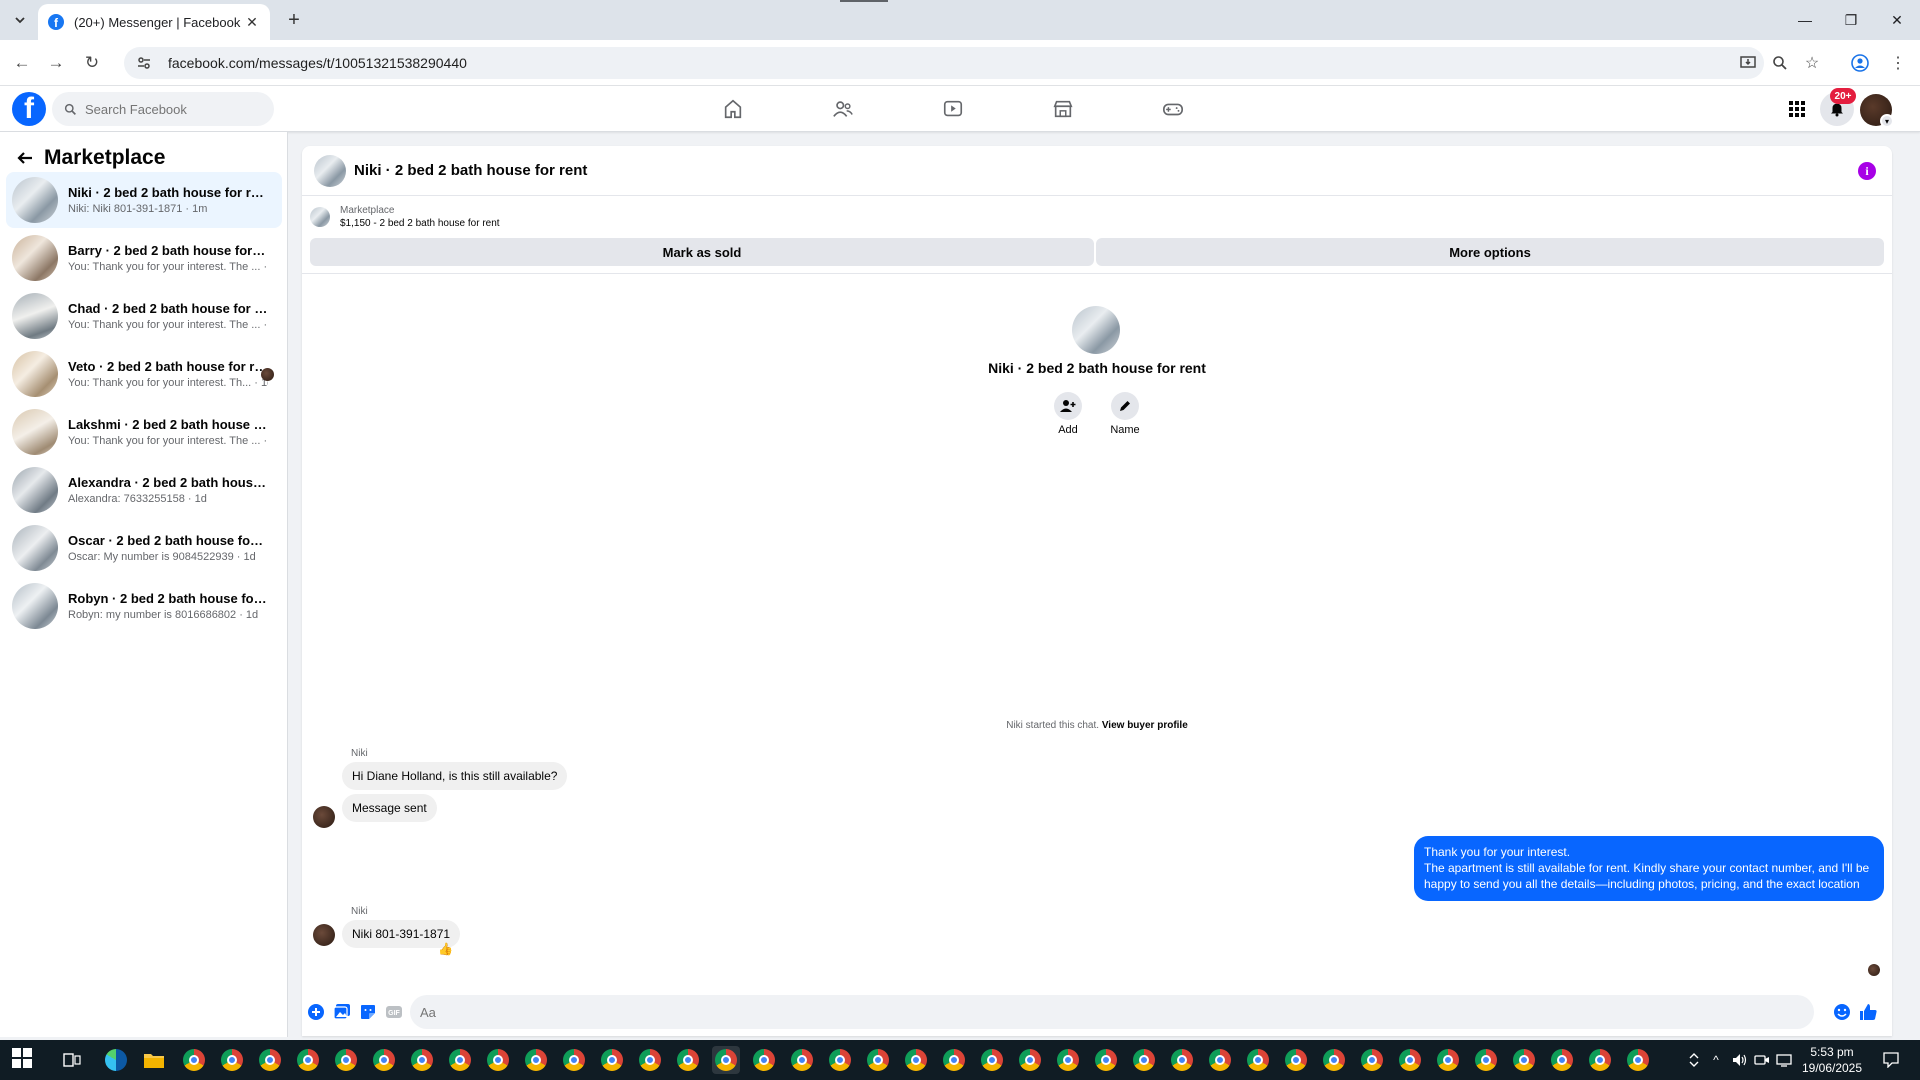 Image resolution: width=1920 pixels, height=1080 pixels. I want to click on nav-friends-icon, so click(843, 109).